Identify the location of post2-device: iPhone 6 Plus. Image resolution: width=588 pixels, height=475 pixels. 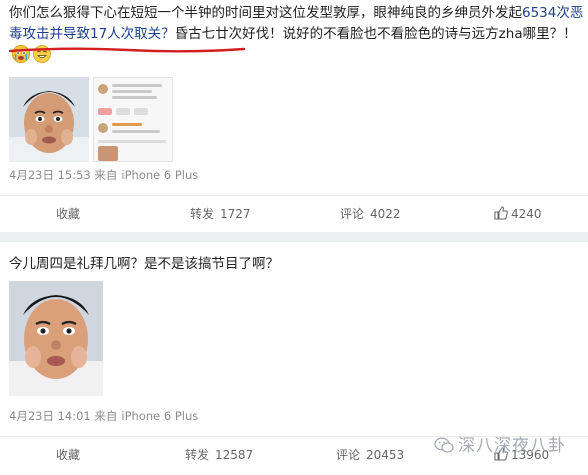
(159, 416).